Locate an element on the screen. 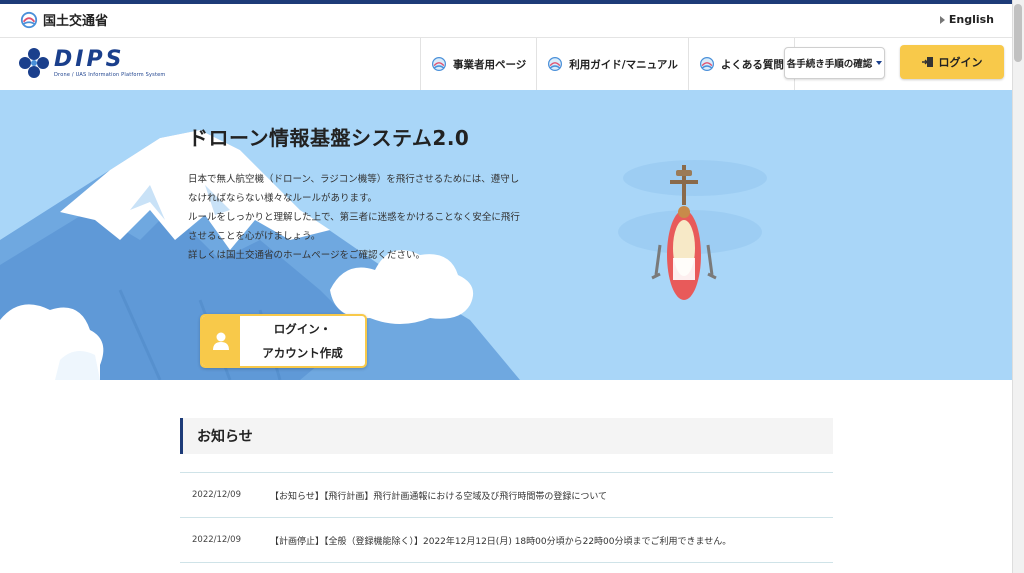  hero-line: ルールをしっかりと理解した上で、第三者に迷惑をかけることなく安全に飛行 is located at coordinates (354, 217).